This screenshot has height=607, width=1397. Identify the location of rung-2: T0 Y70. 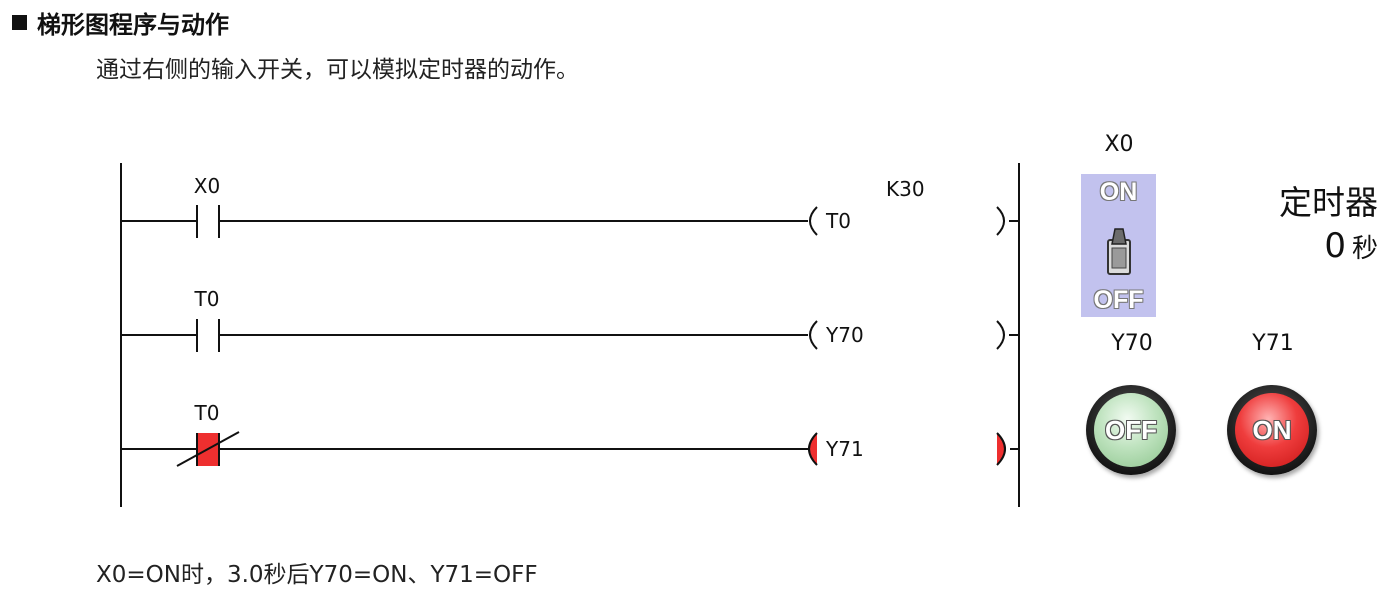
(570, 319).